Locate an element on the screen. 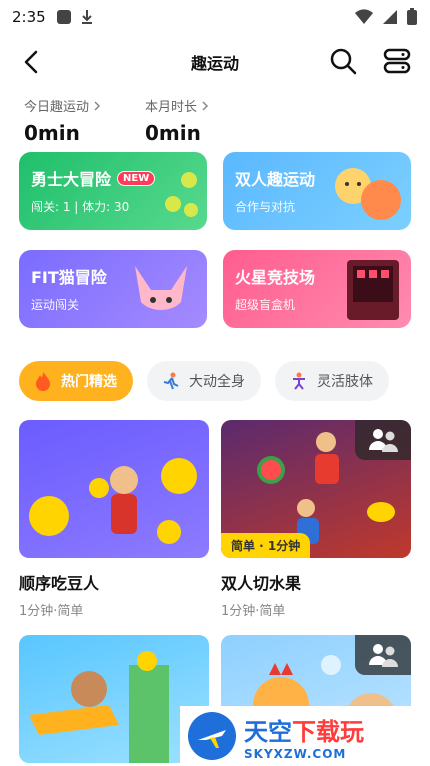  top-bar: 趣运动 is located at coordinates (215, 62).